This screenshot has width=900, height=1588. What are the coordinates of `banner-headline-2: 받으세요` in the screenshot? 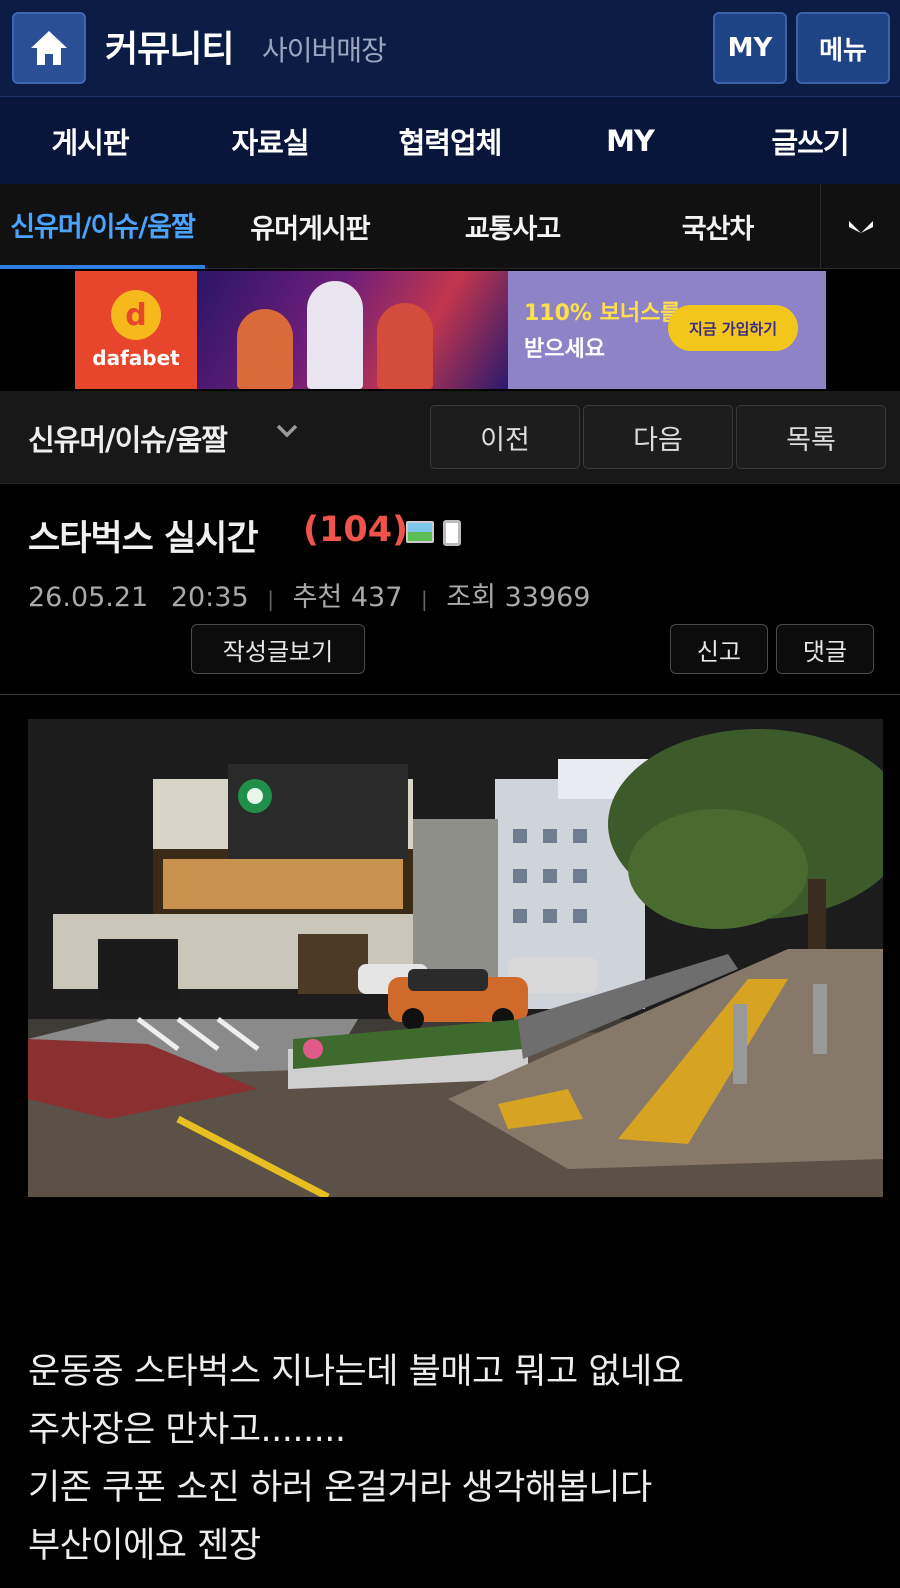 It's located at (564, 349).